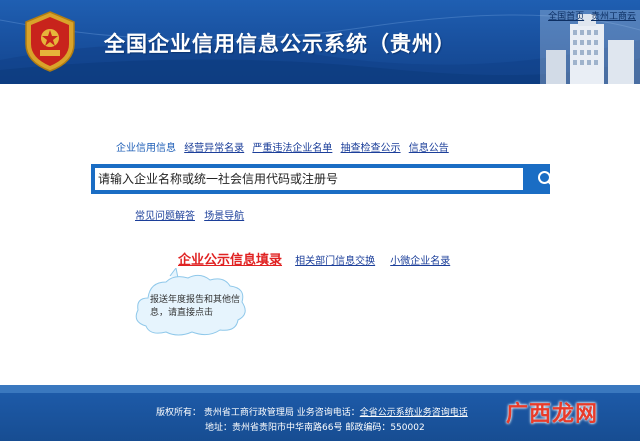 The width and height of the screenshot is (640, 441). I want to click on main-nav: 企业信用信息 经营异常名录 严重违法企业名单 抽查检查公示 信息公告, so click(285, 146).